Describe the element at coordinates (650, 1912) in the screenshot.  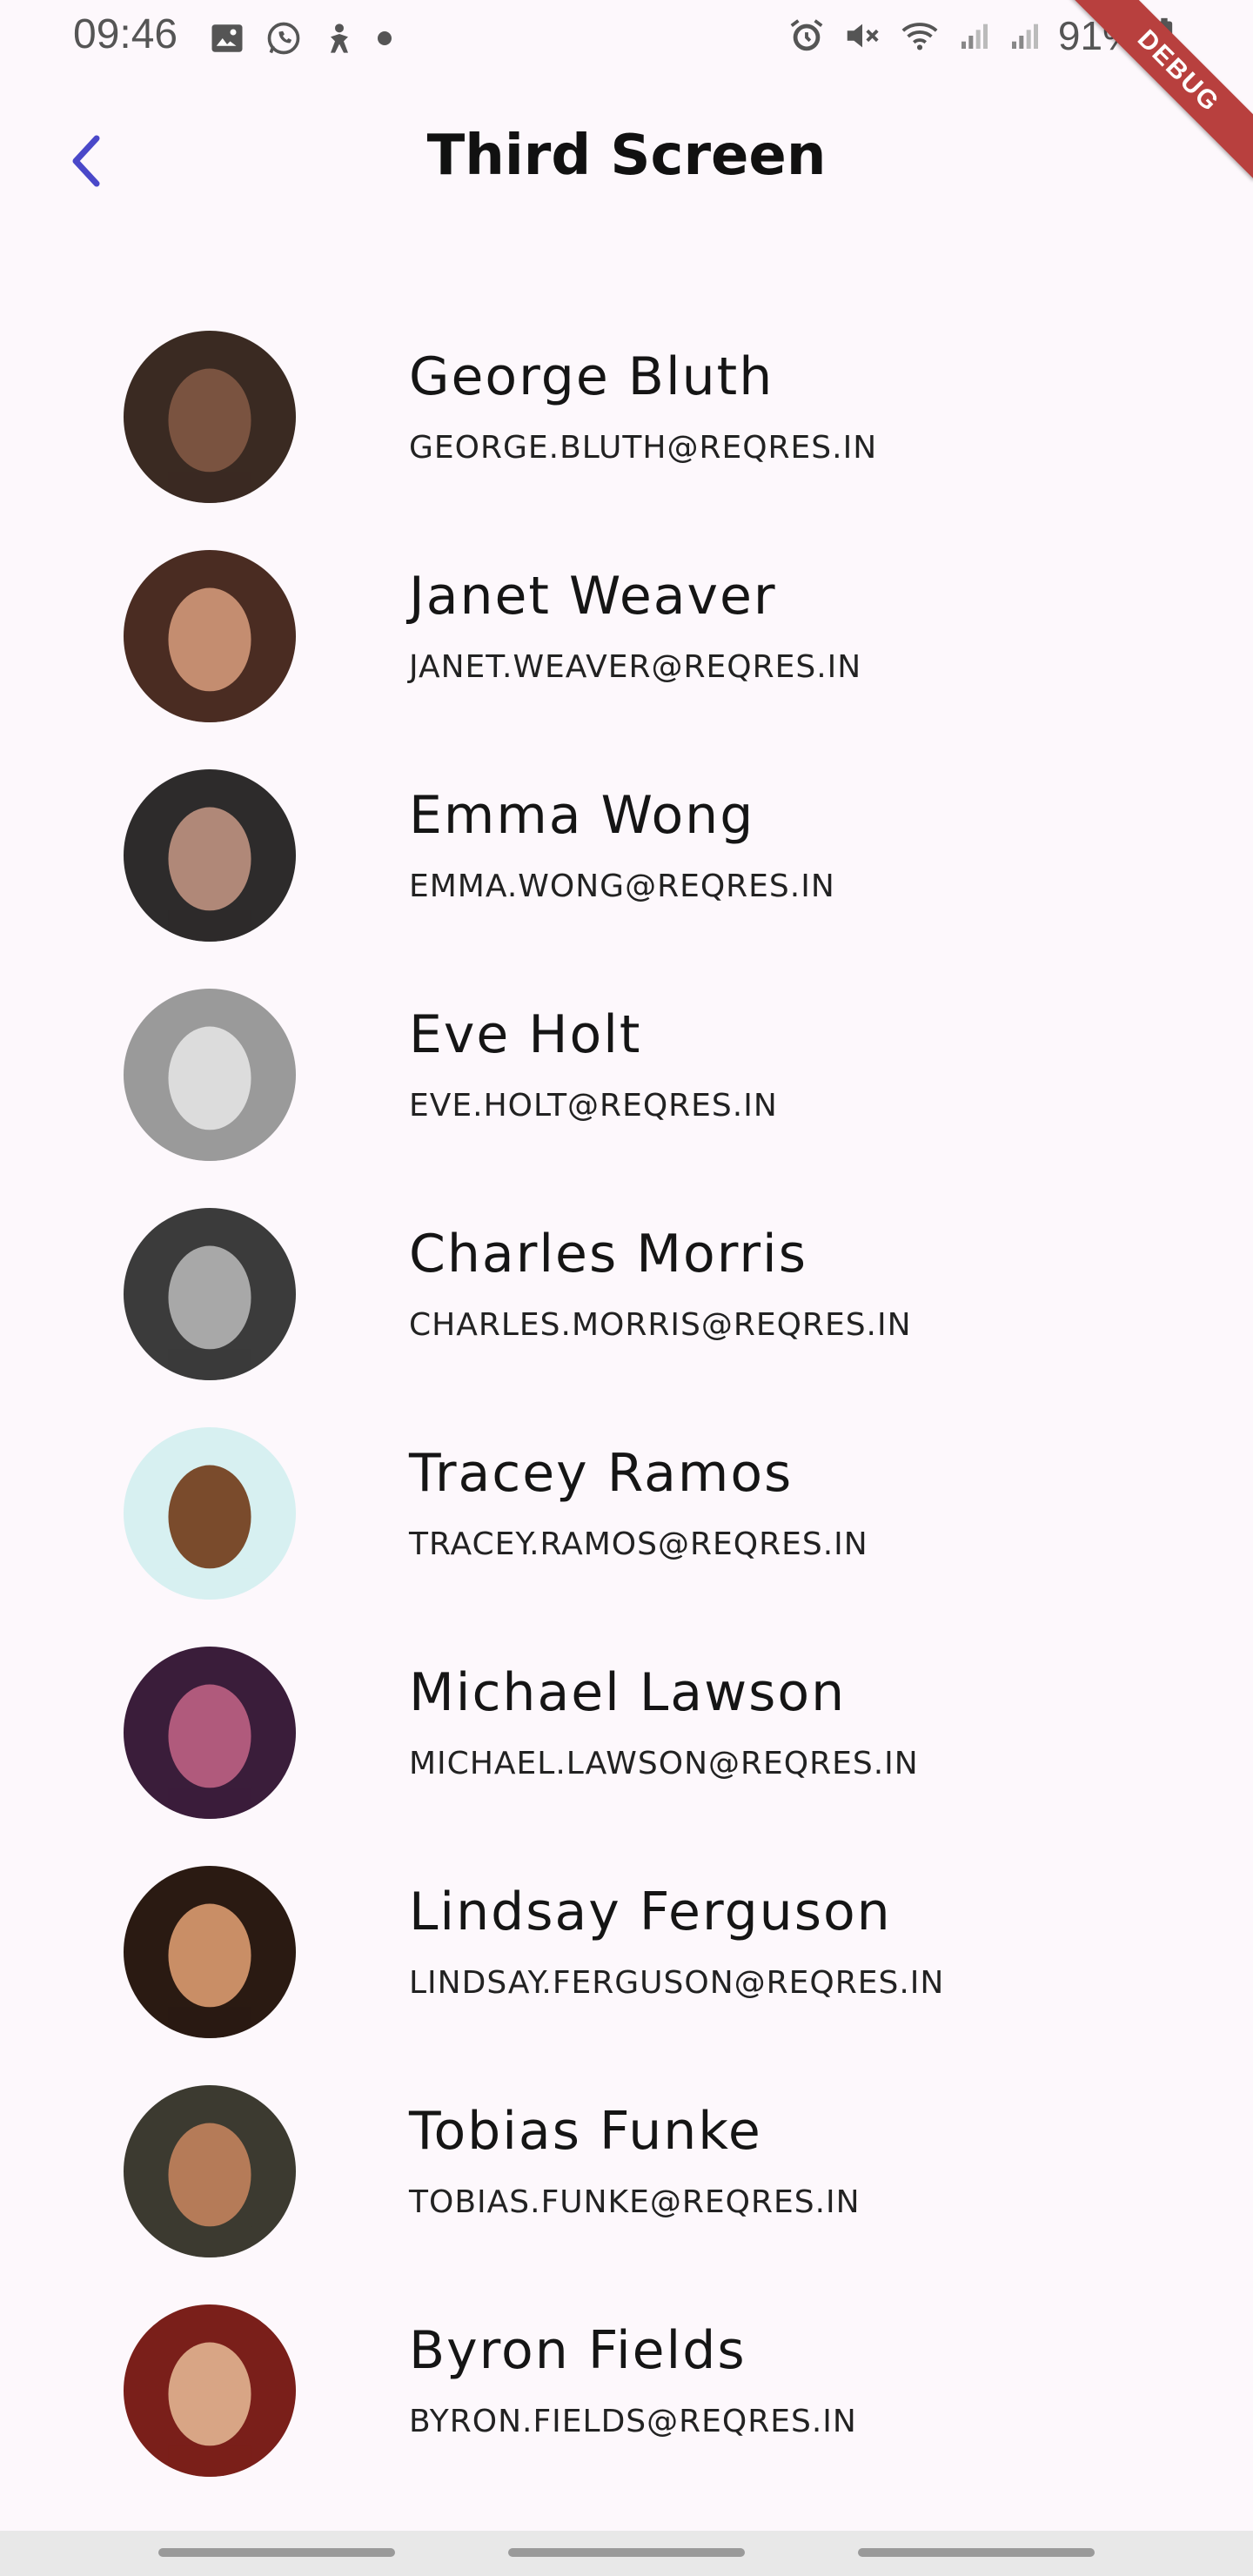
I see `user-name: Lindsay Ferguson` at that location.